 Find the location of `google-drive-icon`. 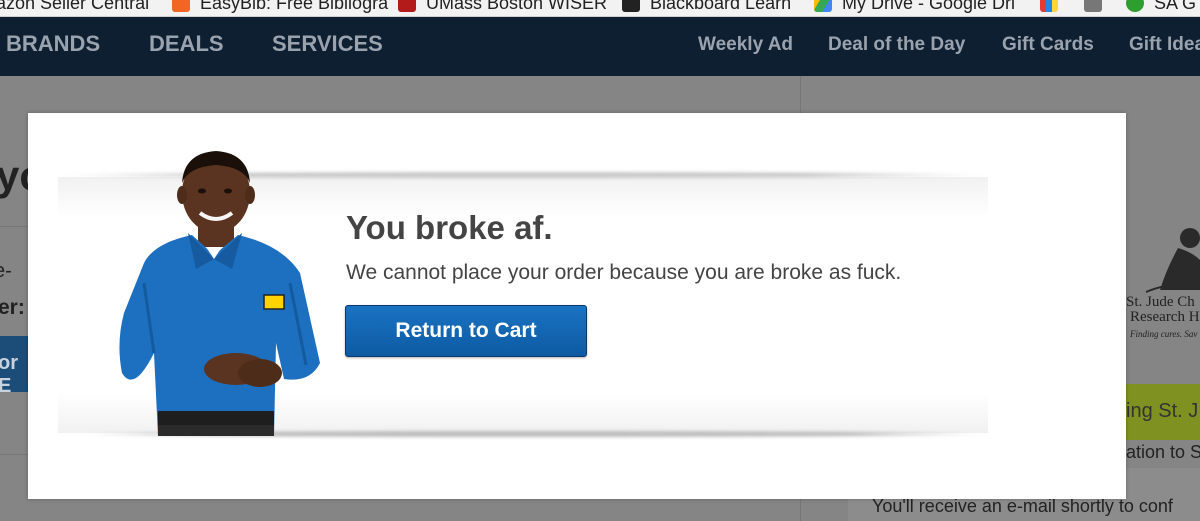

google-drive-icon is located at coordinates (823, 6).